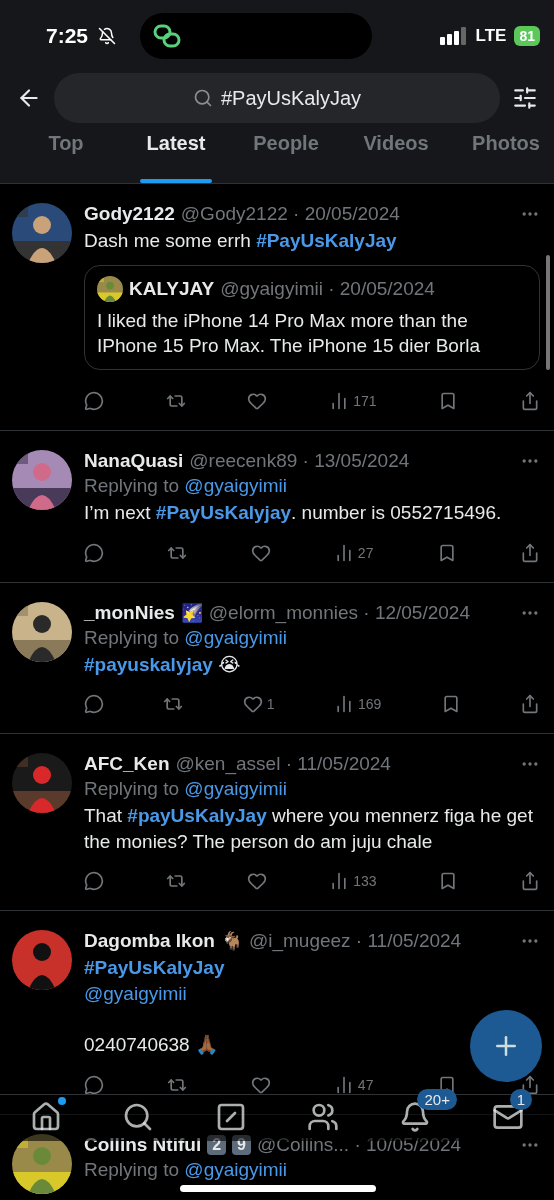  I want to click on tweet-text: I’m next #PayUsKalyjay. number is 0552715496., so click(293, 512).